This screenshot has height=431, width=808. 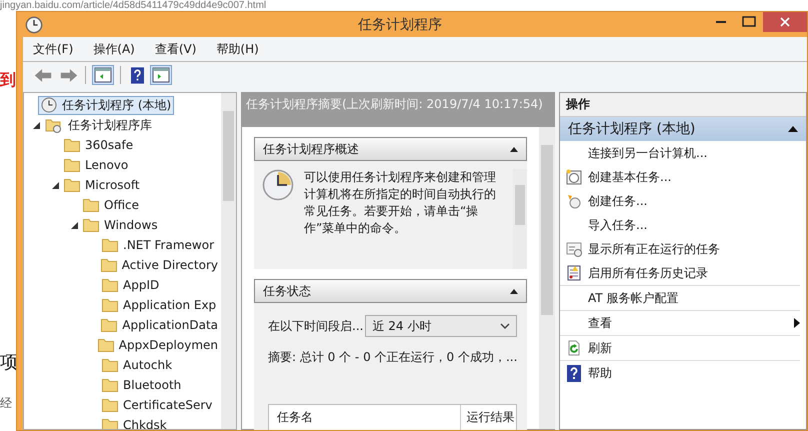 What do you see at coordinates (364, 417) in the screenshot?
I see `column-header: 任务名` at bounding box center [364, 417].